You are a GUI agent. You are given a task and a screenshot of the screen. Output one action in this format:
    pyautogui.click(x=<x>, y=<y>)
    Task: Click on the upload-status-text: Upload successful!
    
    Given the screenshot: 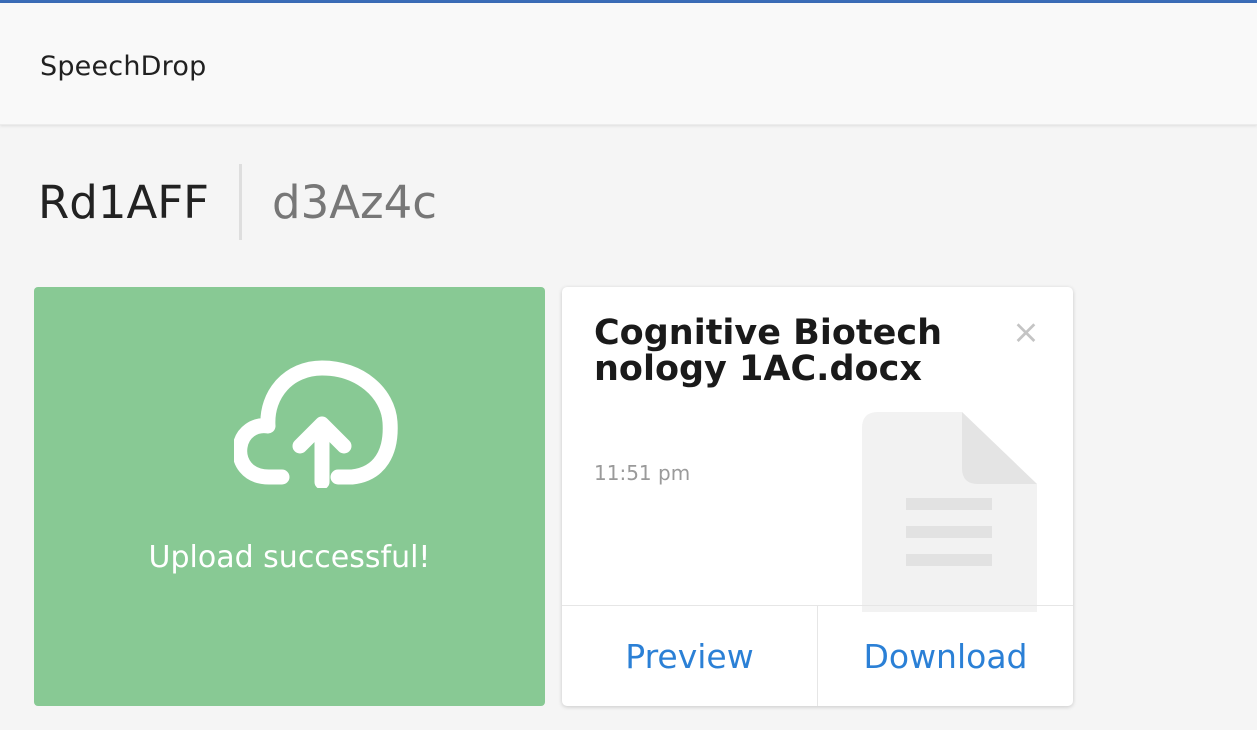 What is the action you would take?
    pyautogui.click(x=289, y=557)
    